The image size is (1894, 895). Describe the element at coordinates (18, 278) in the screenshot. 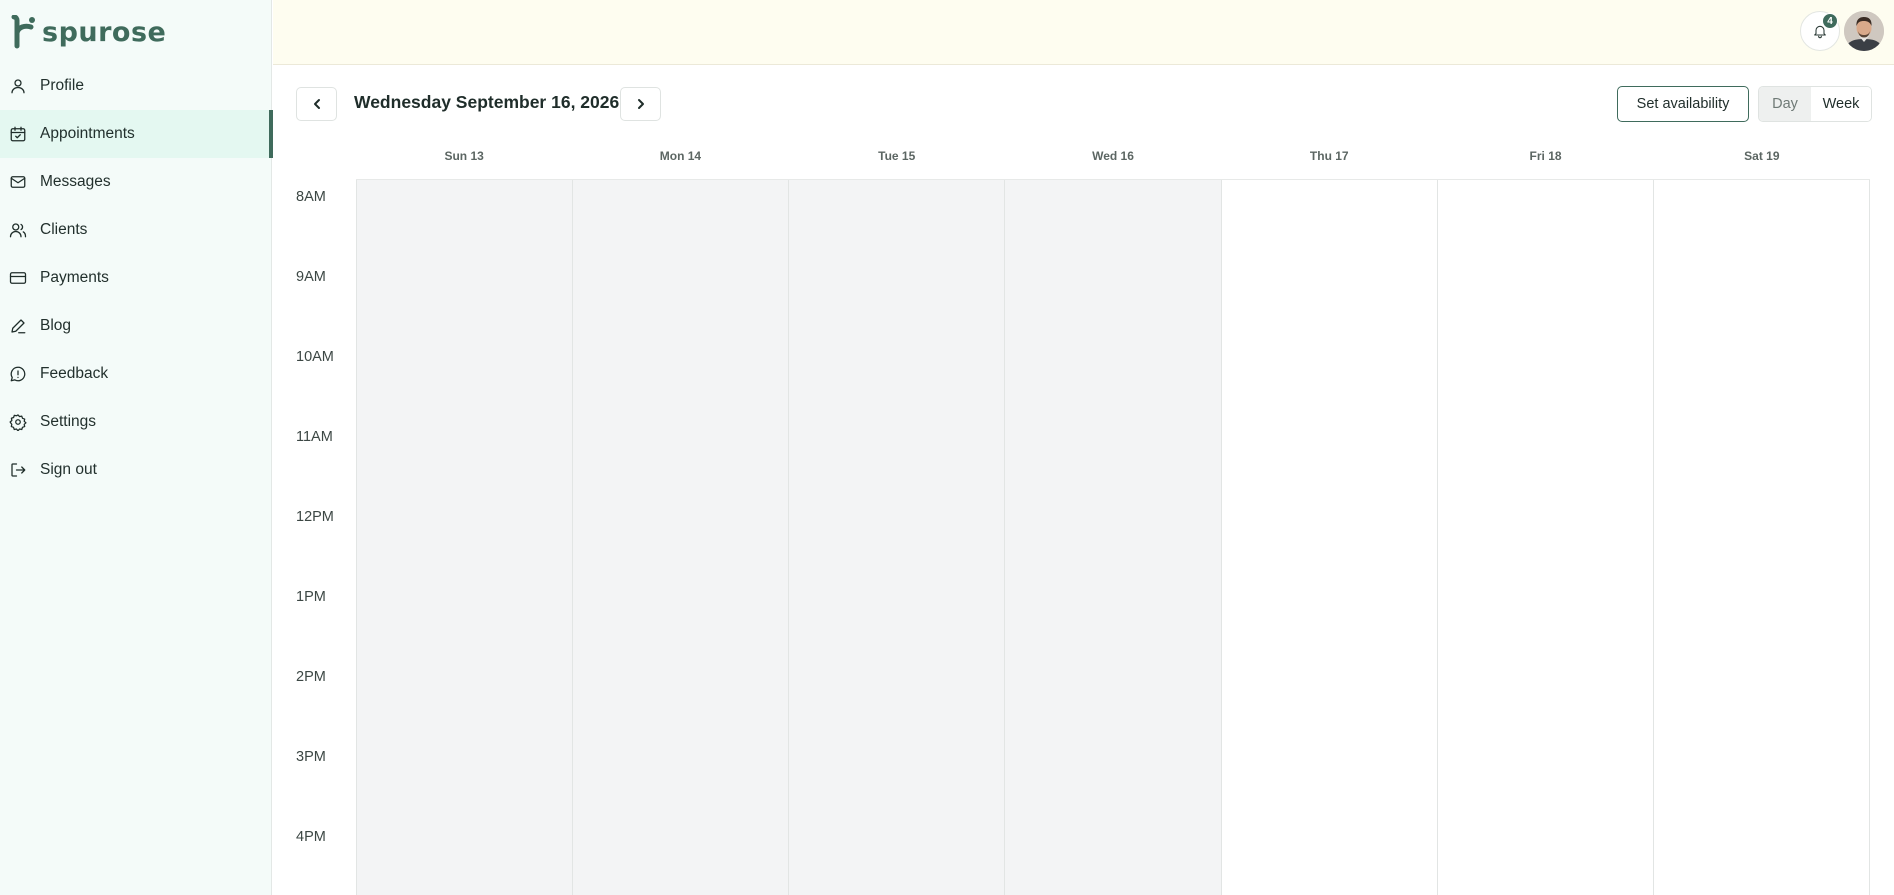

I see `credit-card-icon` at that location.